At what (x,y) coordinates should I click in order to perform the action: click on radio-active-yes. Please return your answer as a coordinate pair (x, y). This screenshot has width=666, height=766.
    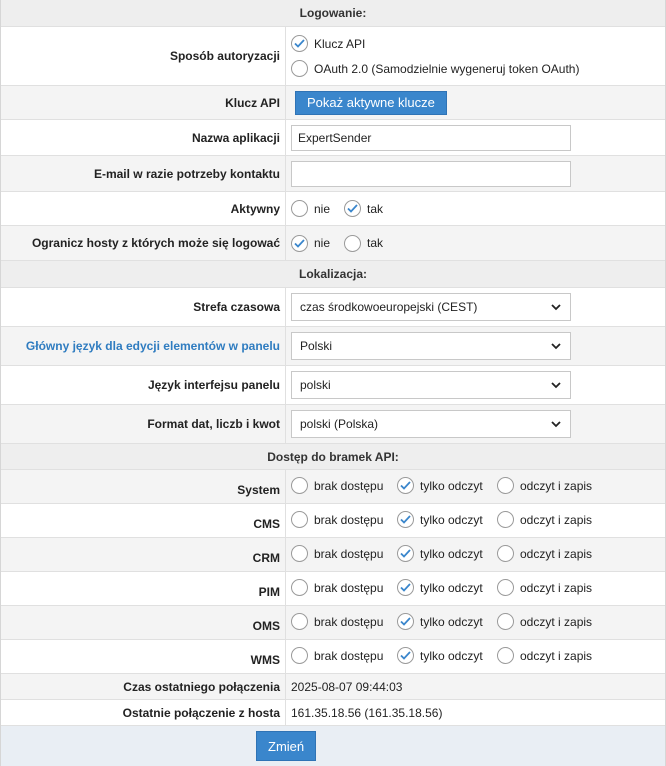
    Looking at the image, I should click on (353, 208).